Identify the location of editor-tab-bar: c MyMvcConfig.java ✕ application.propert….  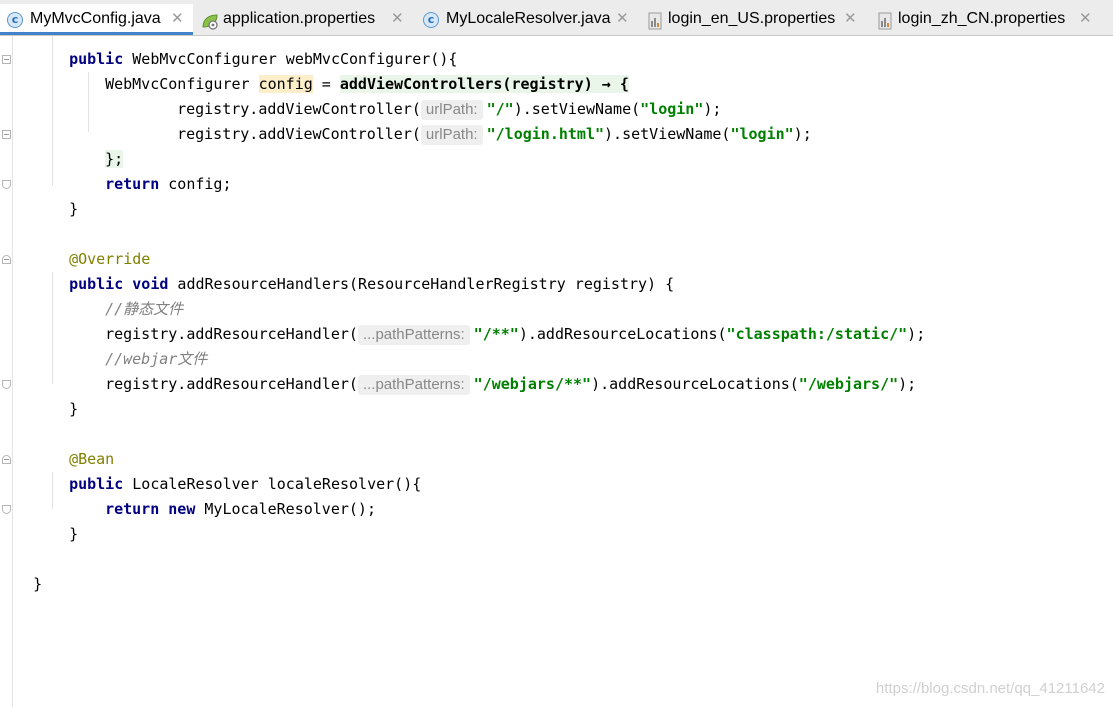
(556, 18).